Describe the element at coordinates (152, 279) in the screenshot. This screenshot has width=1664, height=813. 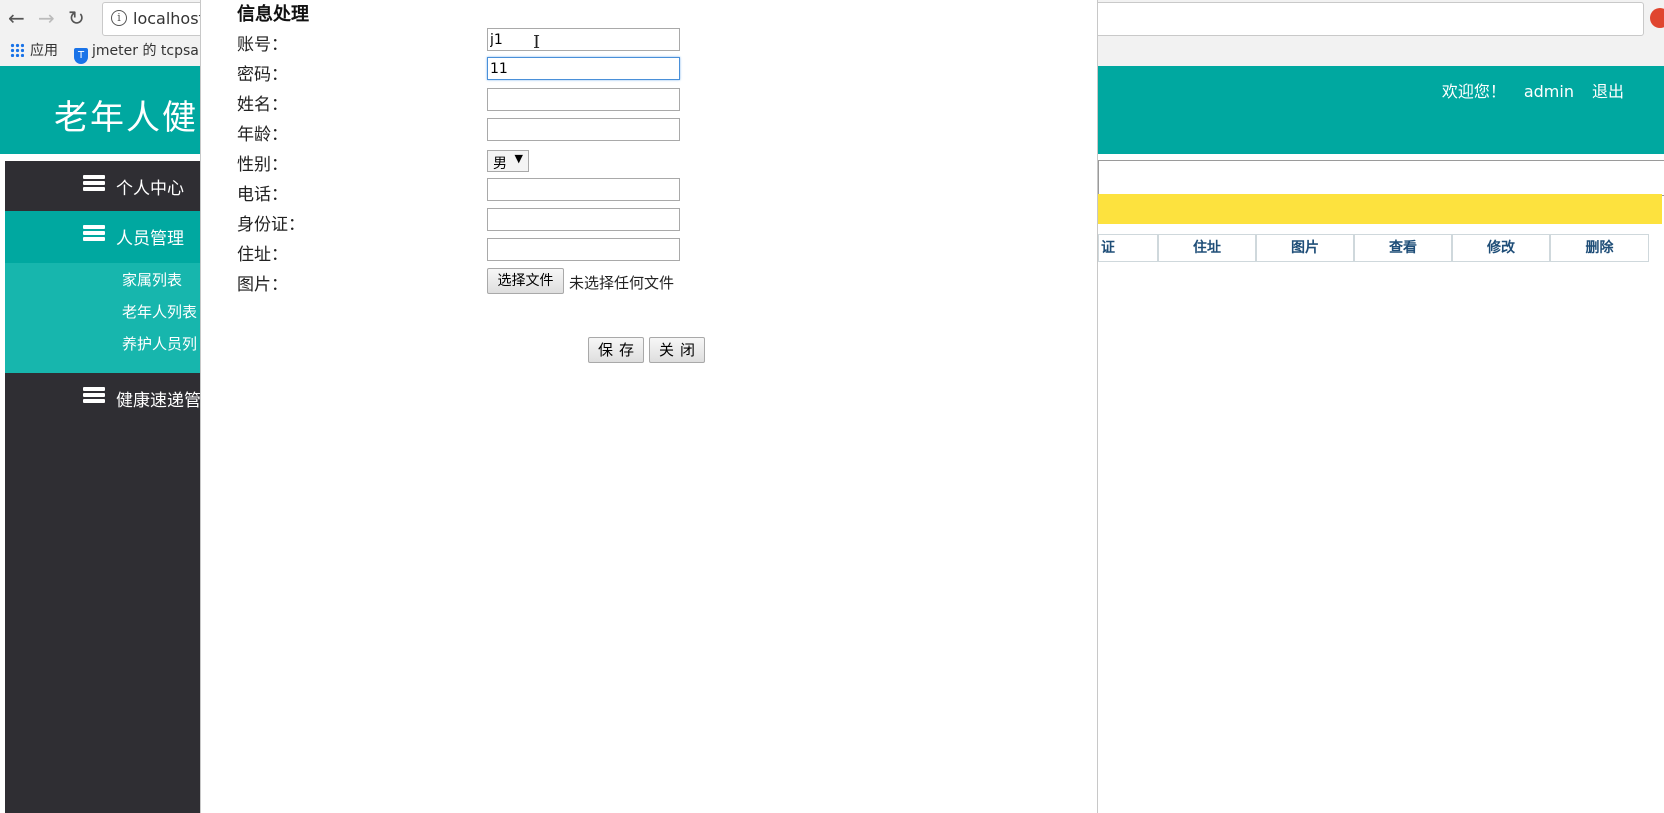
I see `submenu-item-family: 家属列表` at that location.